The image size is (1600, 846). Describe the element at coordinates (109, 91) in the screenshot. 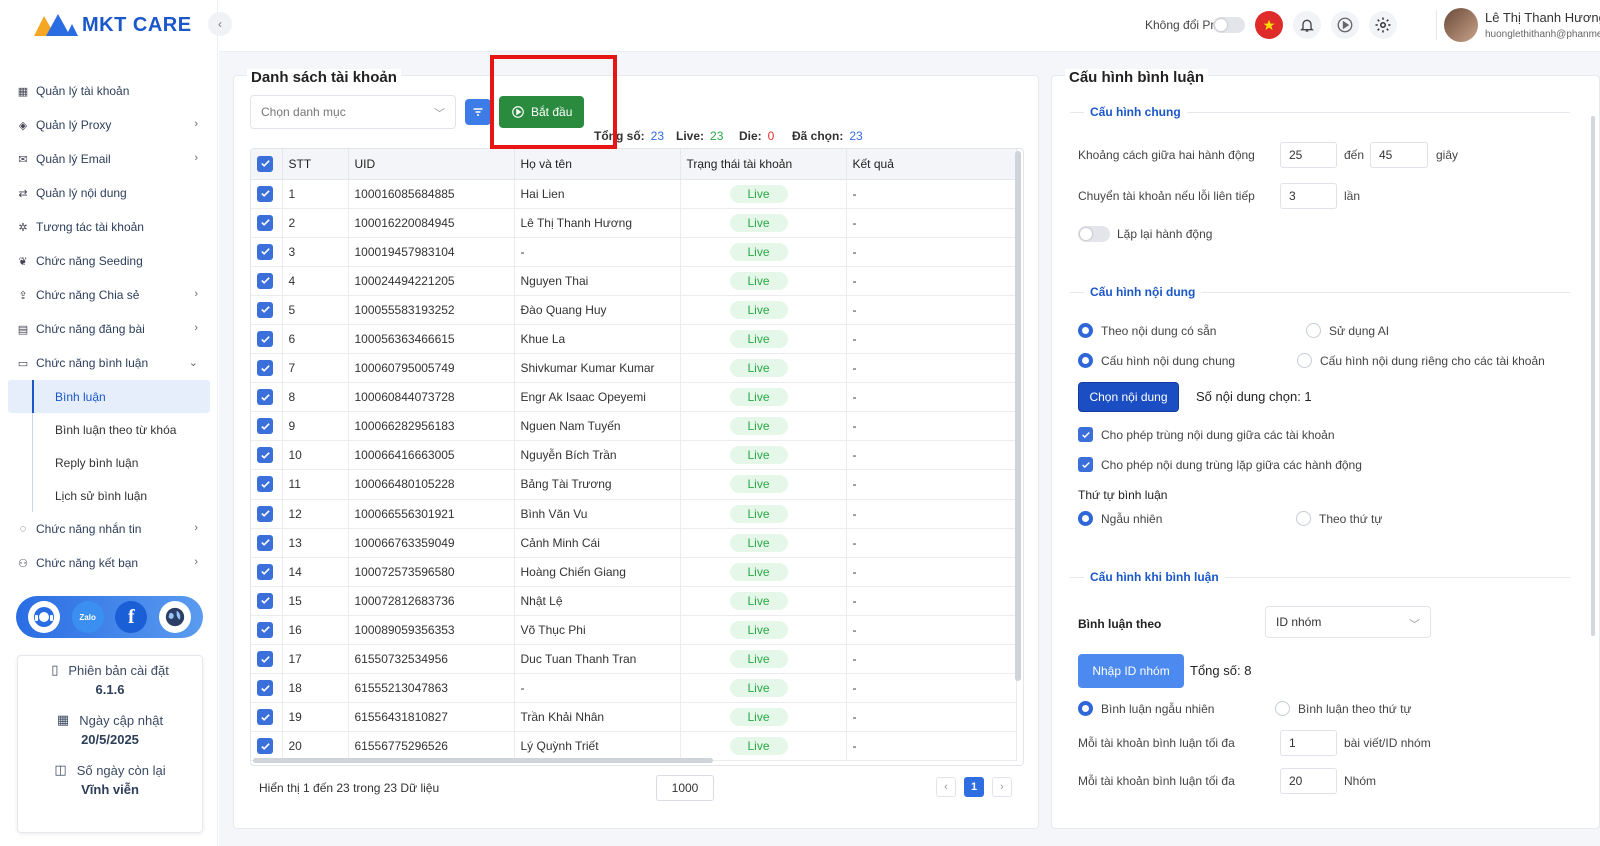

I see `sidebar-item-0: ▦ Quản lý tài khoản` at that location.